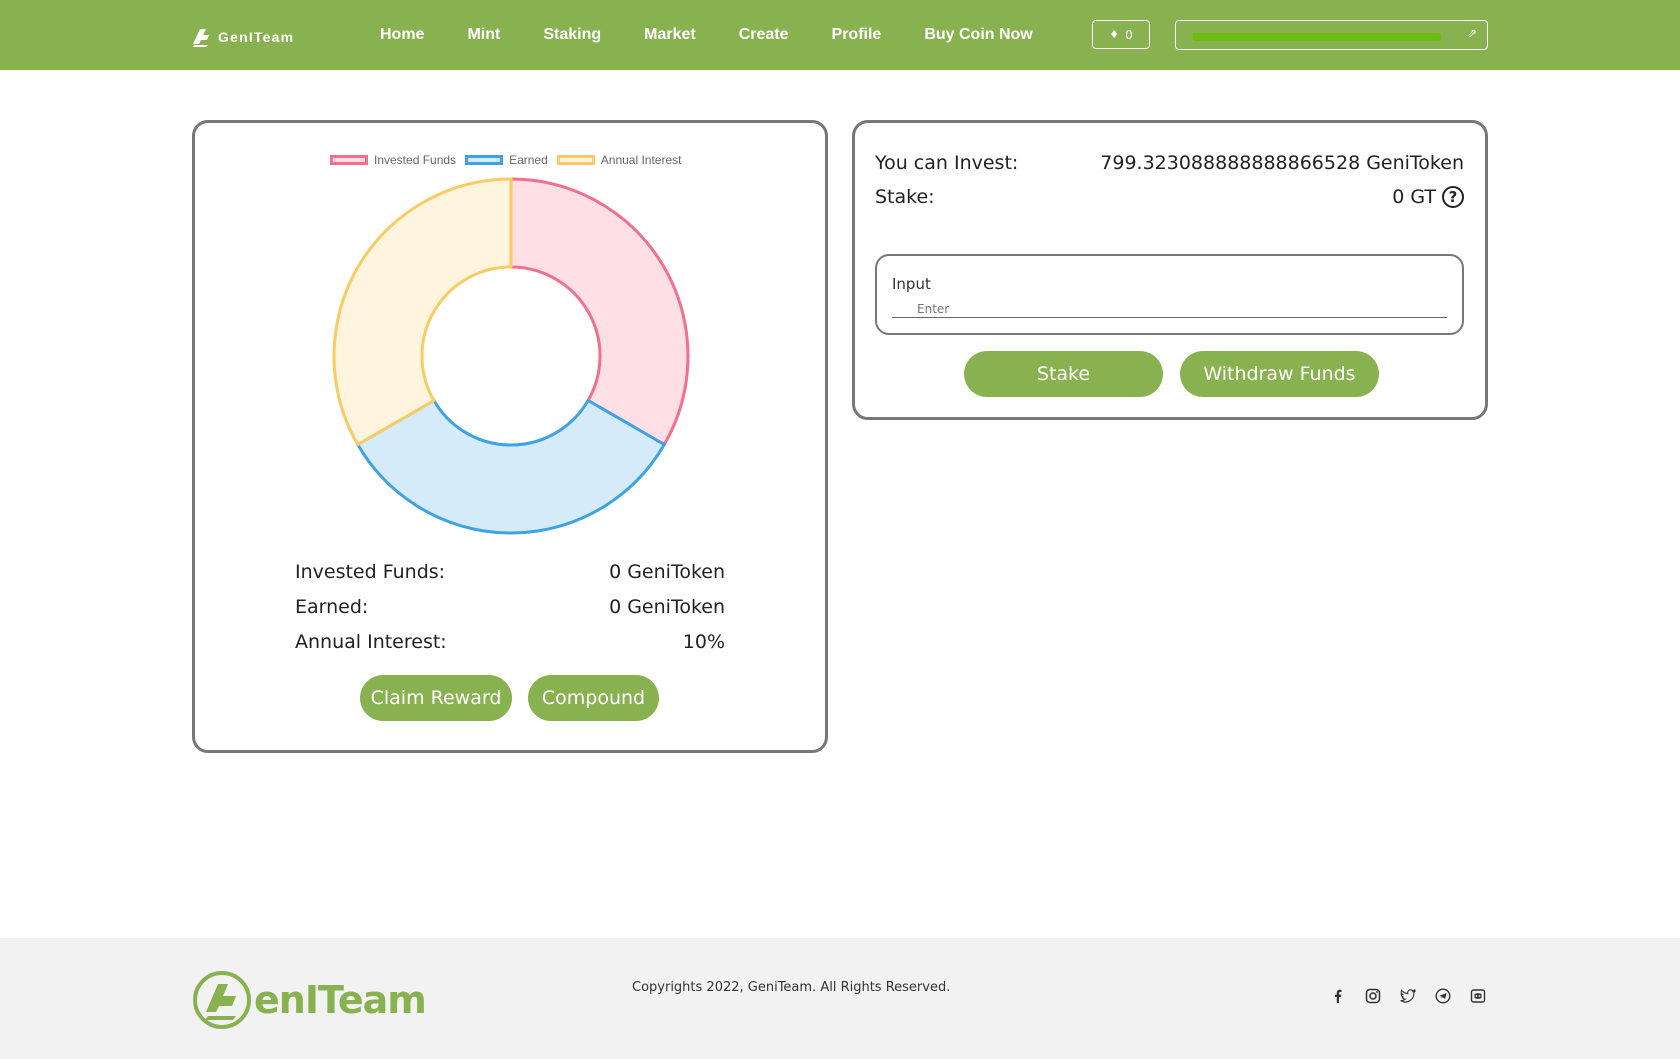 This screenshot has height=1059, width=1680. What do you see at coordinates (332, 607) in the screenshot?
I see `stat-earned-label: Earned:` at bounding box center [332, 607].